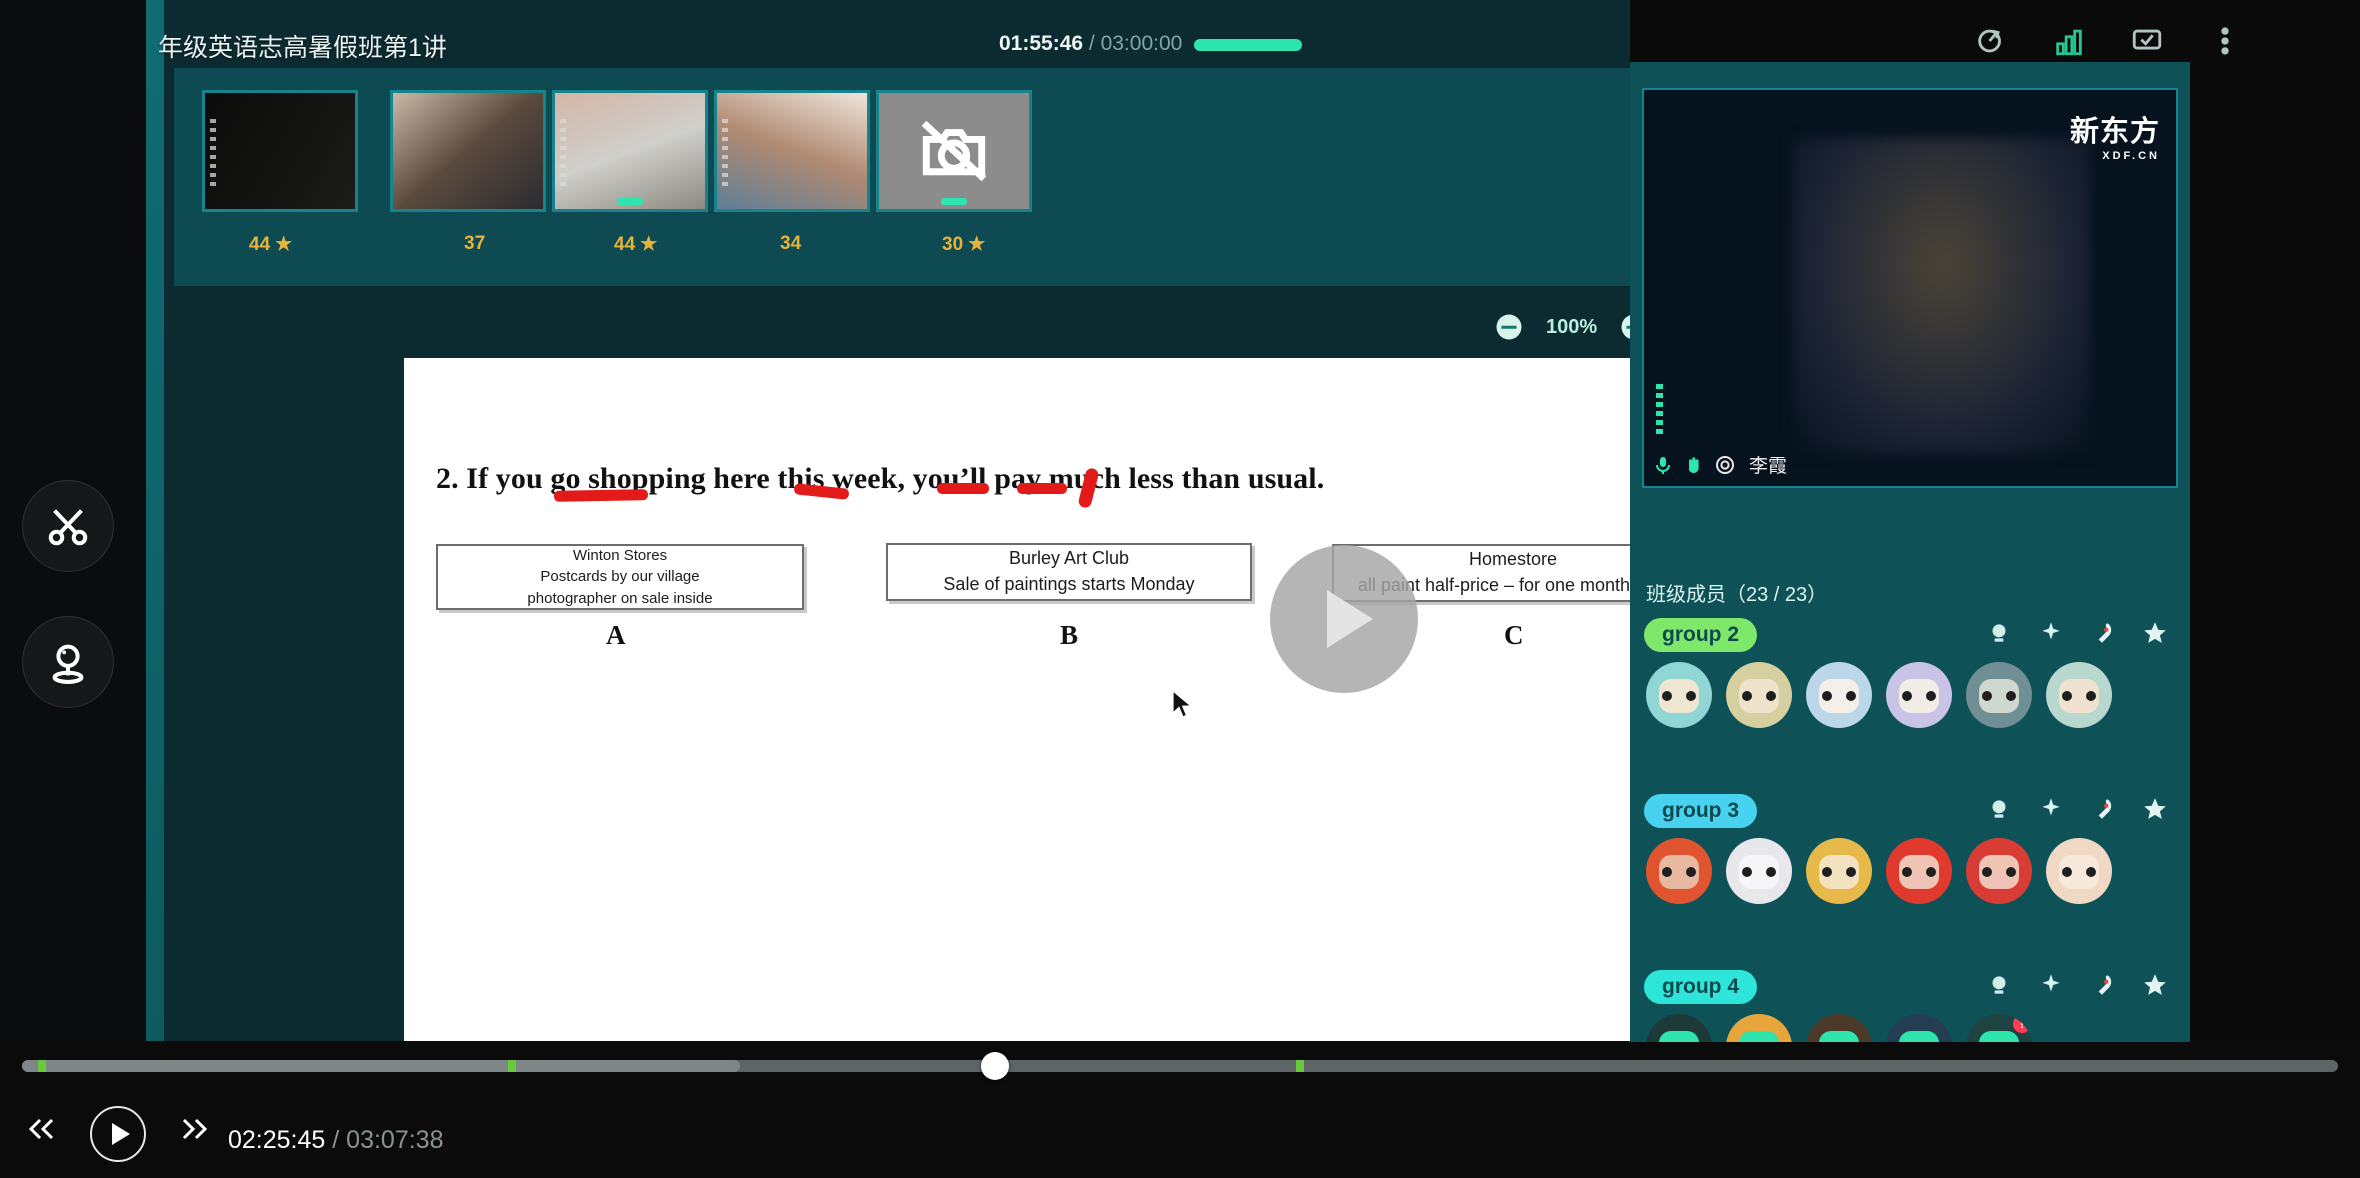 The image size is (2360, 1178). I want to click on class-elapsed: 01:55:46, so click(1041, 43).